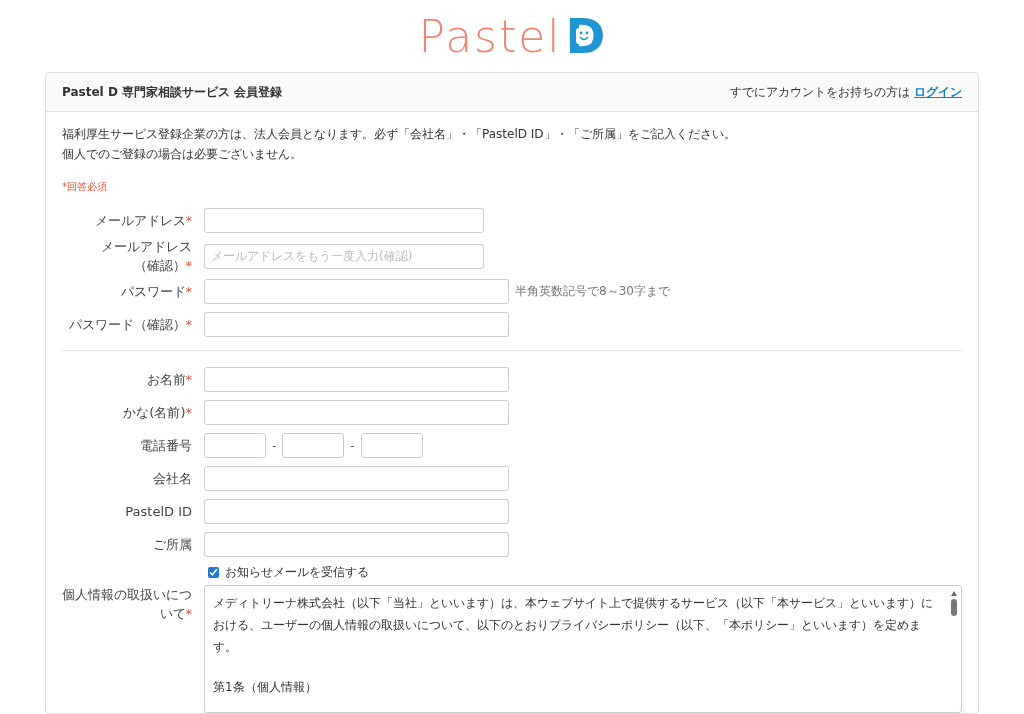  Describe the element at coordinates (938, 92) in the screenshot. I see `login-link: ログイン` at that location.